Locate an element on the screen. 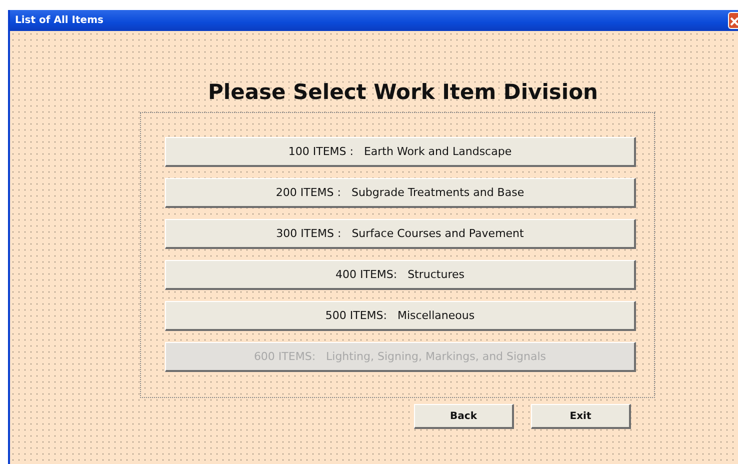 The width and height of the screenshot is (738, 464). division-button: 500 ITEMS: Miscellaneous is located at coordinates (400, 316).